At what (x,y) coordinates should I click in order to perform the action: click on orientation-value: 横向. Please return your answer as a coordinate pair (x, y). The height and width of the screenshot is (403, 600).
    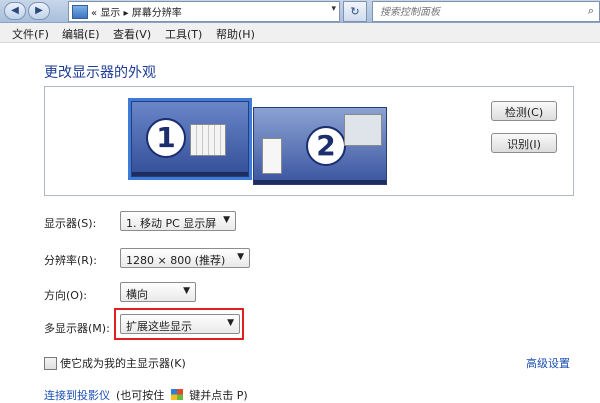
    Looking at the image, I should click on (137, 294).